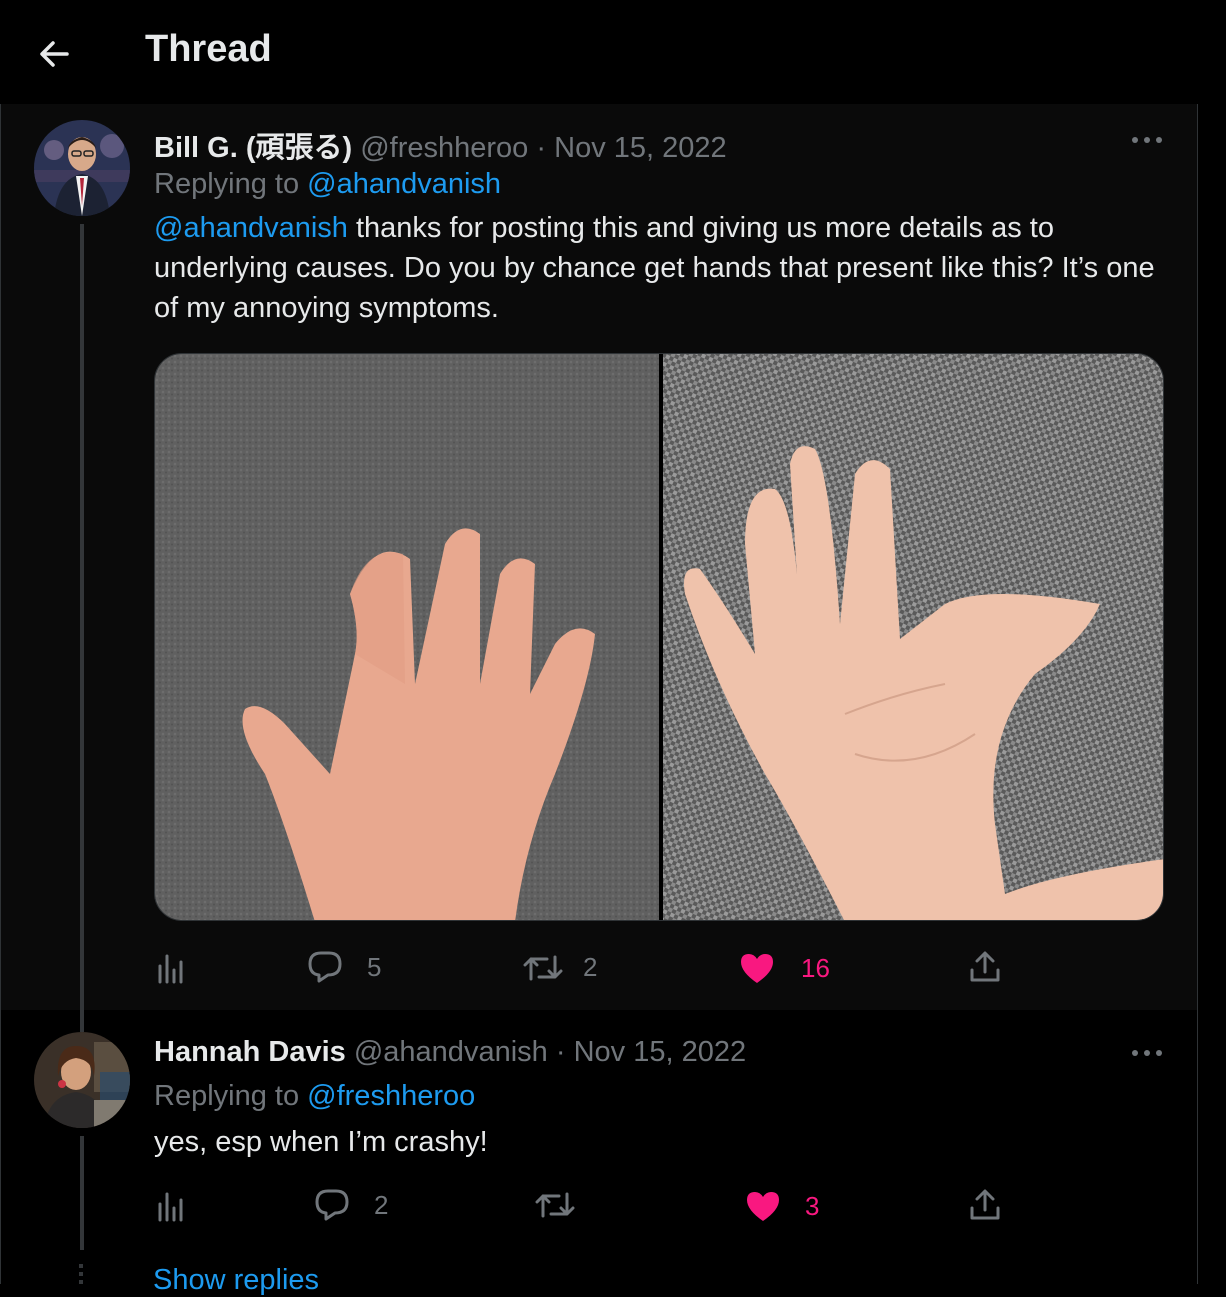 The height and width of the screenshot is (1297, 1226). I want to click on like-button: 3, so click(782, 1206).